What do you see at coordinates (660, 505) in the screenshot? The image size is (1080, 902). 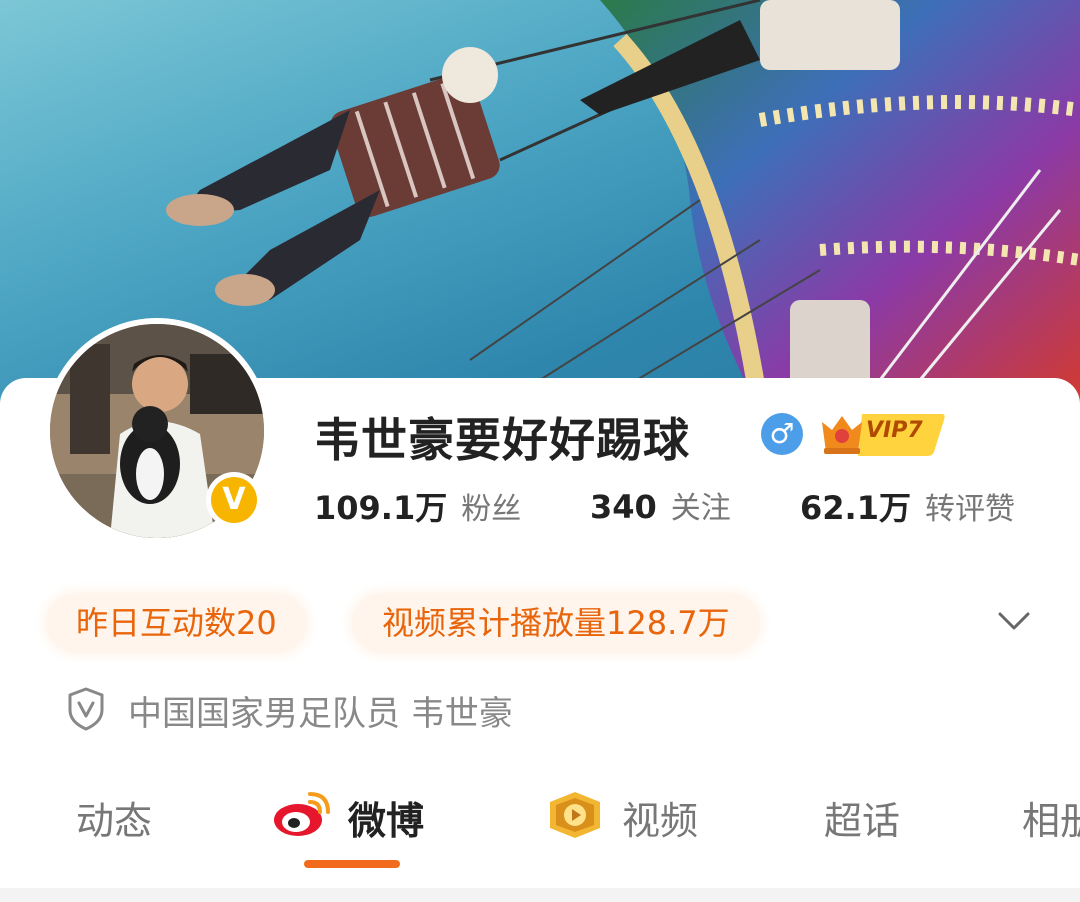 I see `stat-following: 340 关注` at bounding box center [660, 505].